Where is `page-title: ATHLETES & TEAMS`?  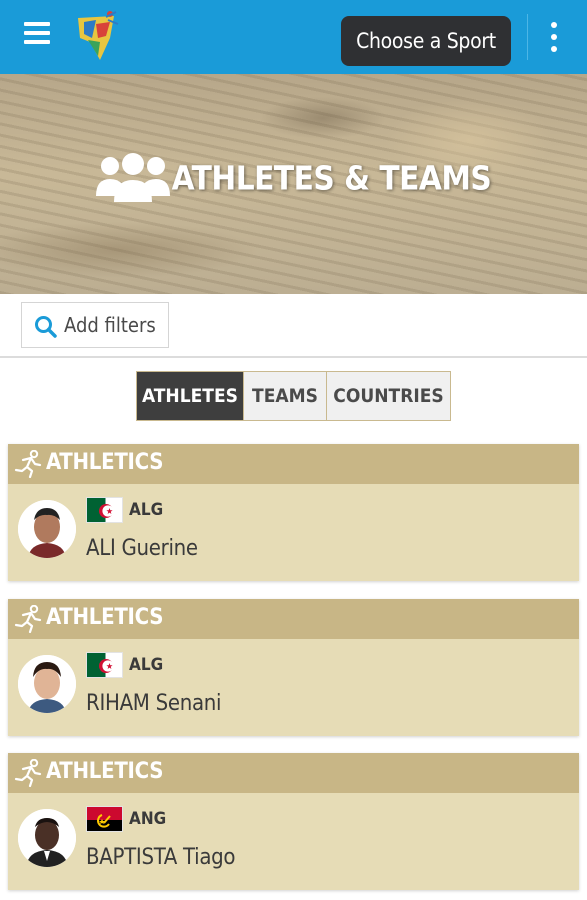 page-title: ATHLETES & TEAMS is located at coordinates (293, 178).